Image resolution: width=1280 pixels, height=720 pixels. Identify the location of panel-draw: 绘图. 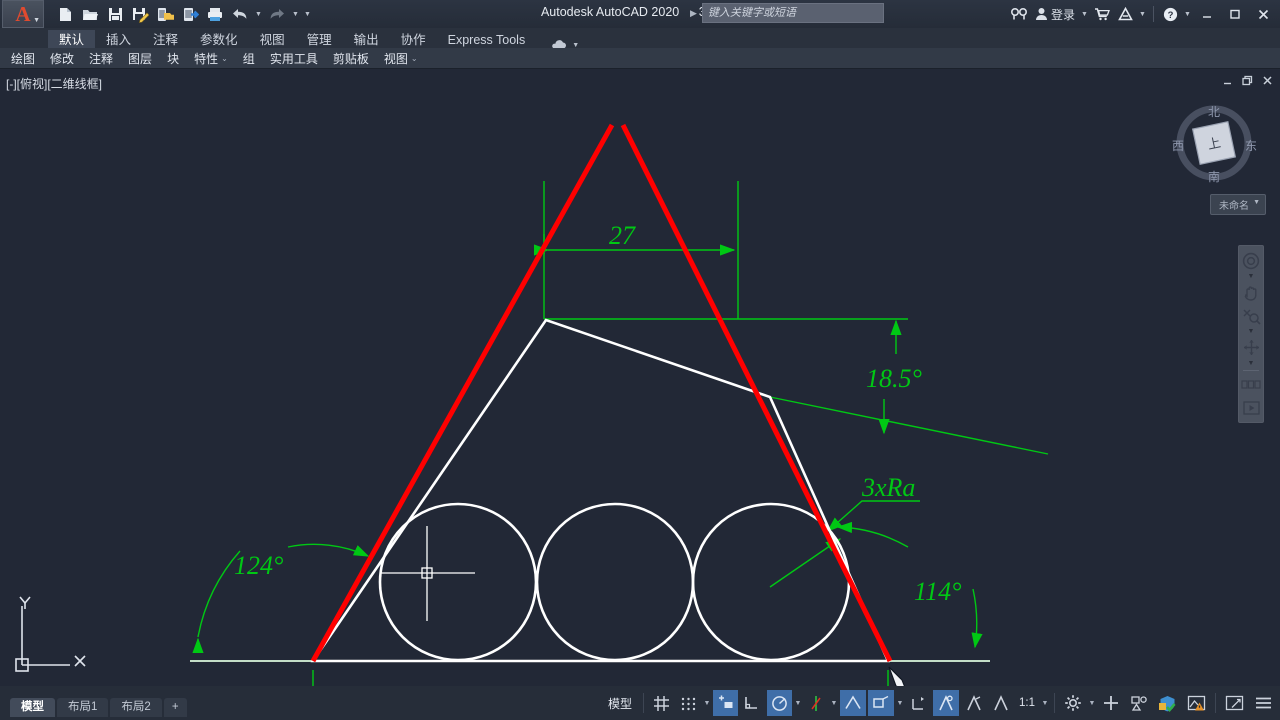
(23, 58).